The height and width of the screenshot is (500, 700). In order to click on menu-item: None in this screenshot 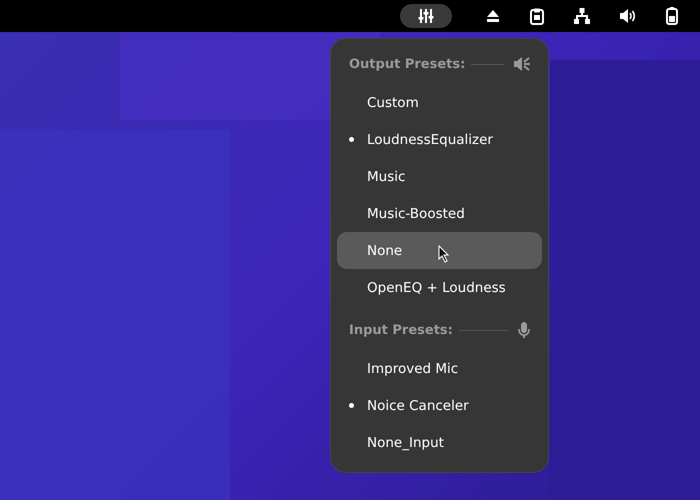, I will do `click(439, 250)`.